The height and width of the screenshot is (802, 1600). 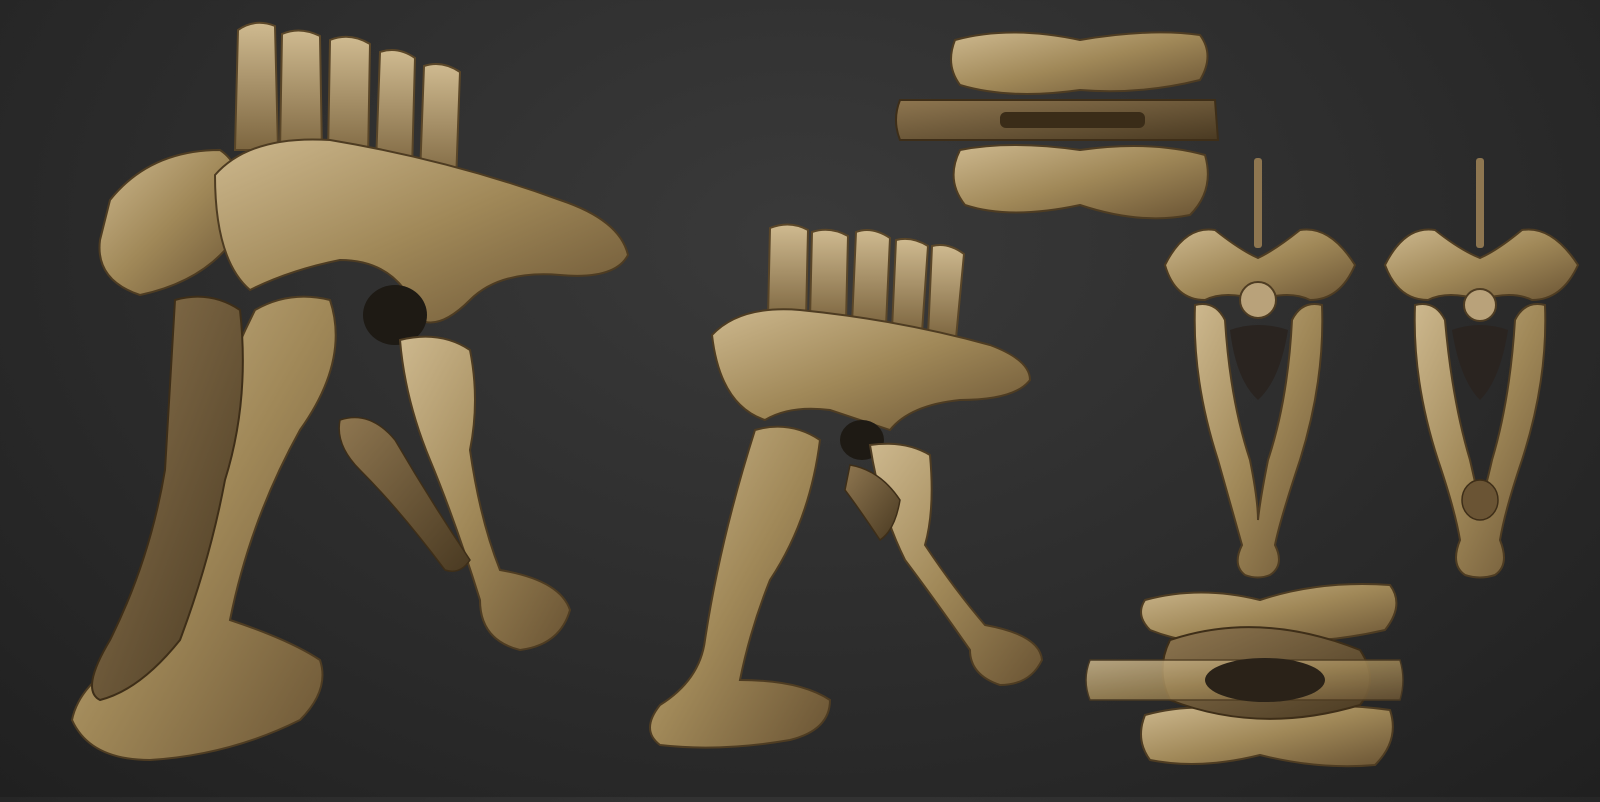 I want to click on ilium-side, so click(x=871, y=370).